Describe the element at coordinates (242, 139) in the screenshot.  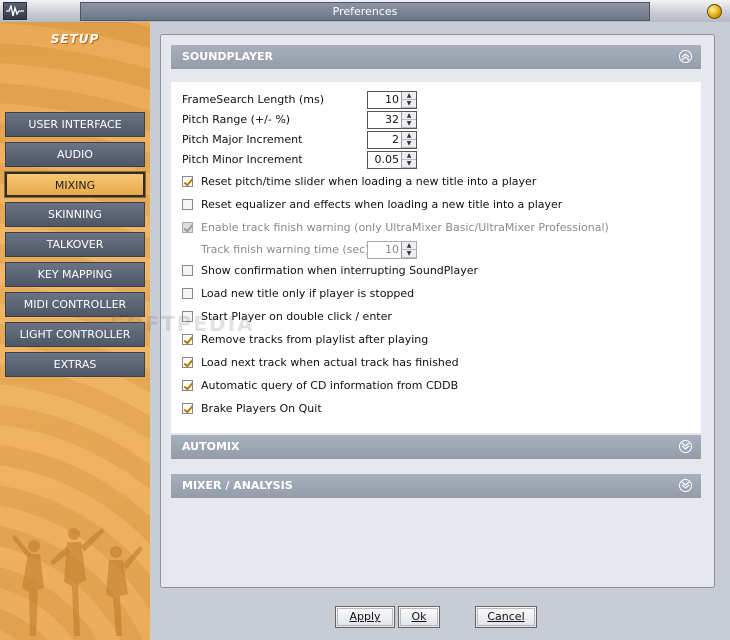
I see `field-label-pitch-major: Pitch Major Increment` at that location.